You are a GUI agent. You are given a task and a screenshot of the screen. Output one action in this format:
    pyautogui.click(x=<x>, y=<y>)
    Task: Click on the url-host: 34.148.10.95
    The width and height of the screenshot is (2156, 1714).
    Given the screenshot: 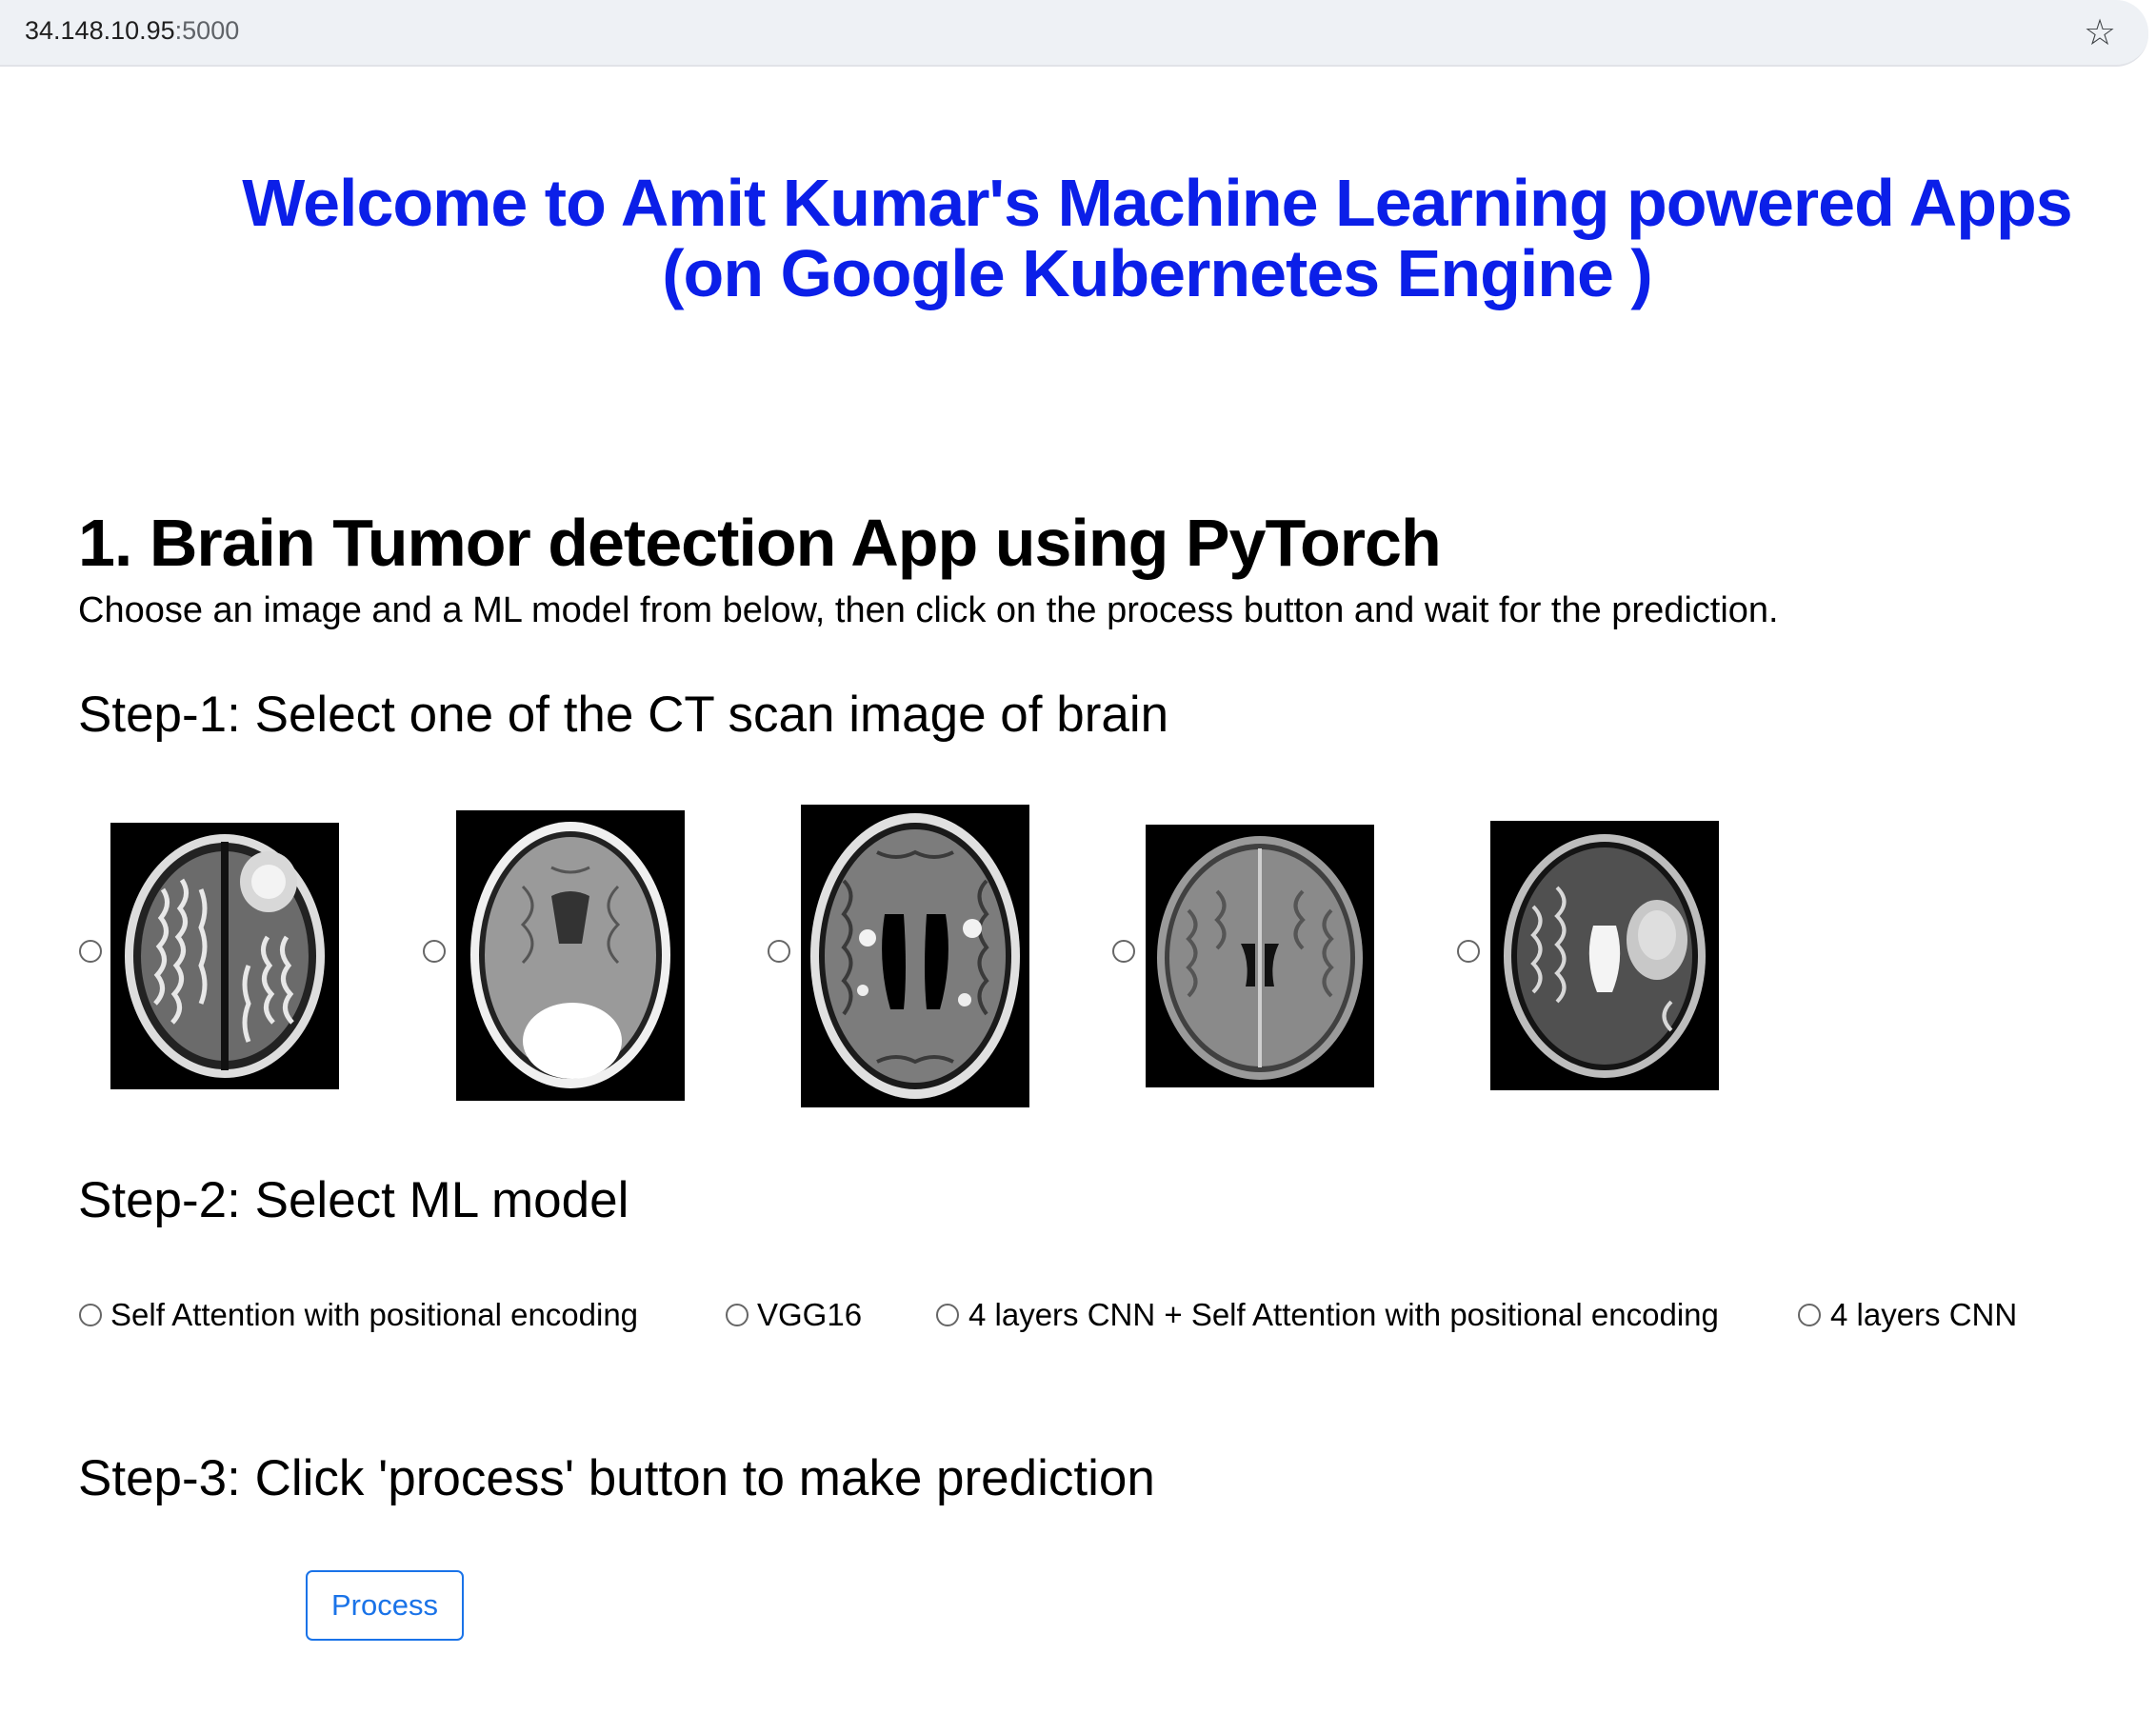 What is the action you would take?
    pyautogui.click(x=100, y=31)
    